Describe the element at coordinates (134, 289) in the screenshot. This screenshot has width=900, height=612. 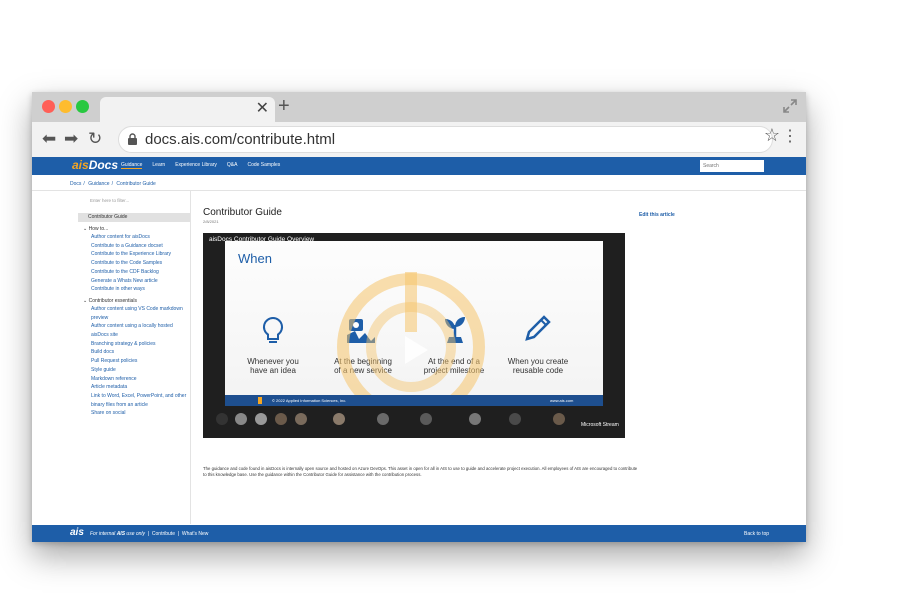
I see `toc-item: Contribute in other ways` at that location.